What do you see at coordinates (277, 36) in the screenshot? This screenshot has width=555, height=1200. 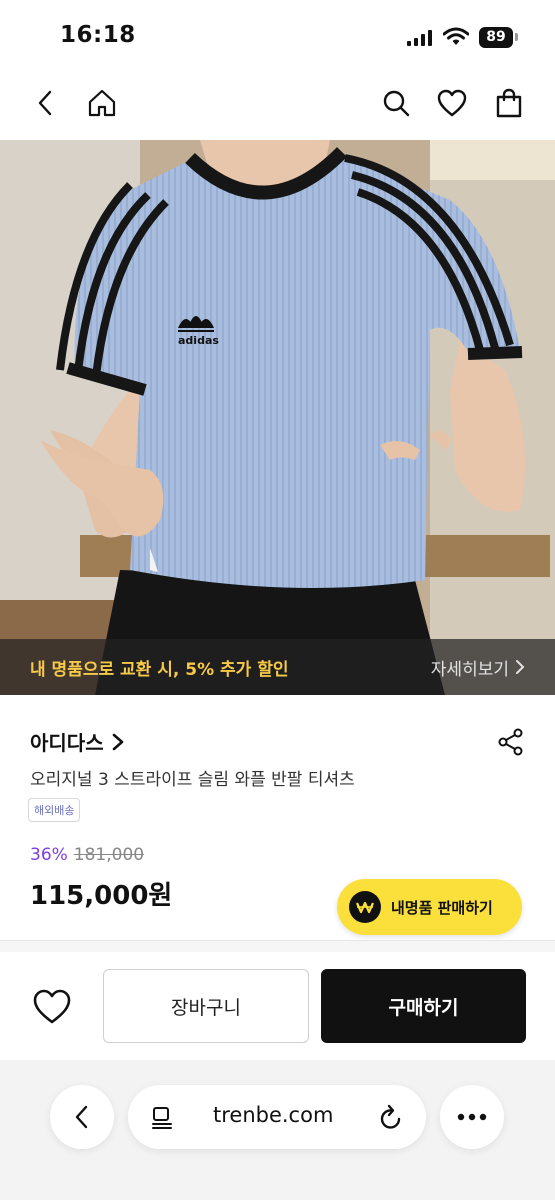 I see `status-bar: 16:18 89` at bounding box center [277, 36].